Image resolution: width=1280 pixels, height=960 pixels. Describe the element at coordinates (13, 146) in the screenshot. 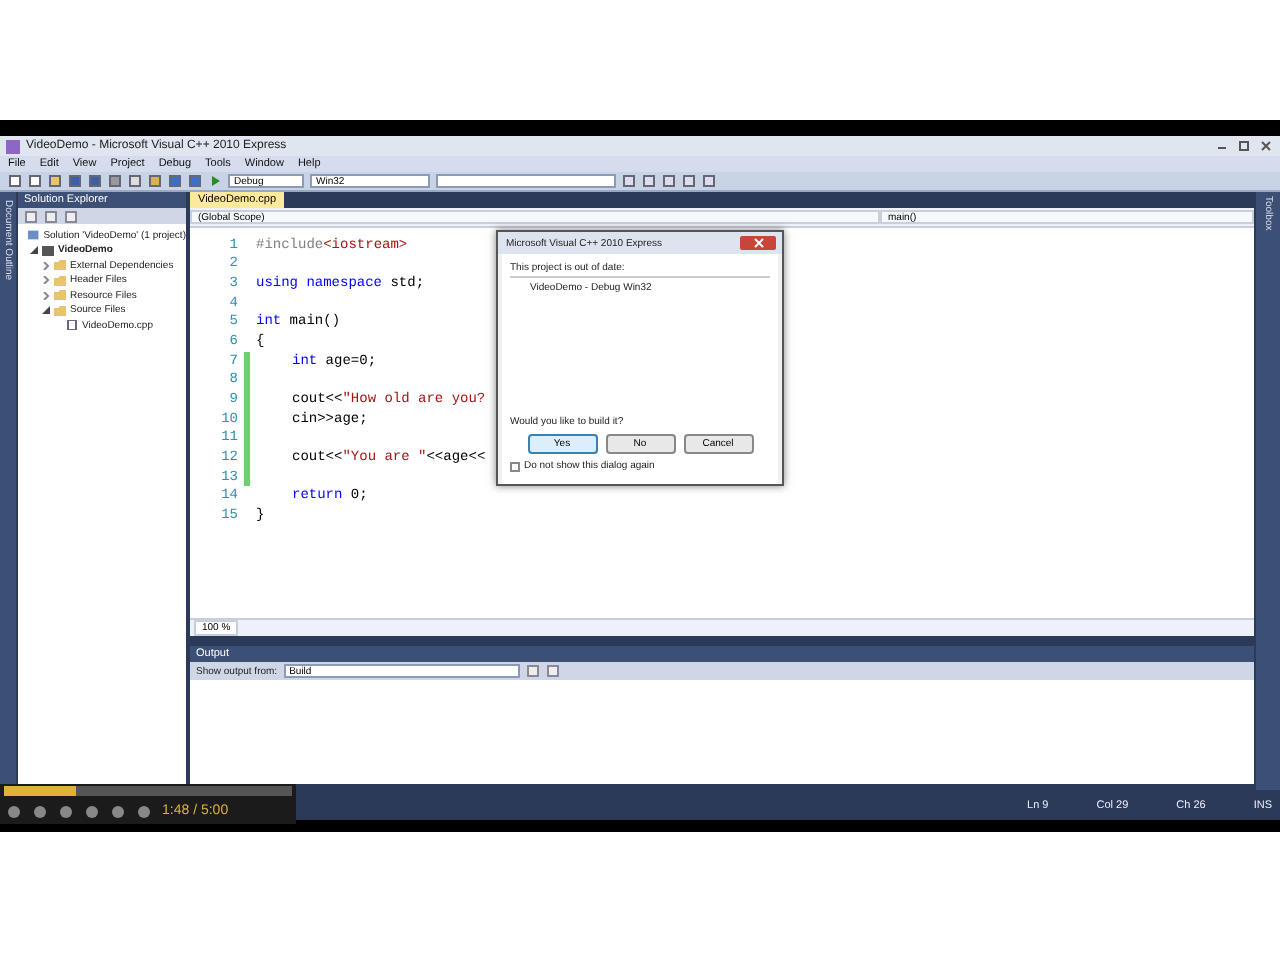

I see `app-icon` at that location.